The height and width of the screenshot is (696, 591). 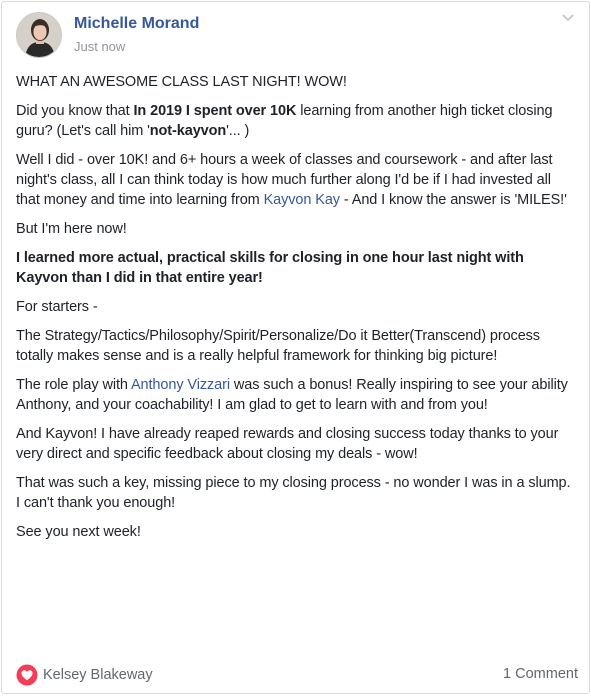 I want to click on post-text: Did you know that, so click(x=75, y=111).